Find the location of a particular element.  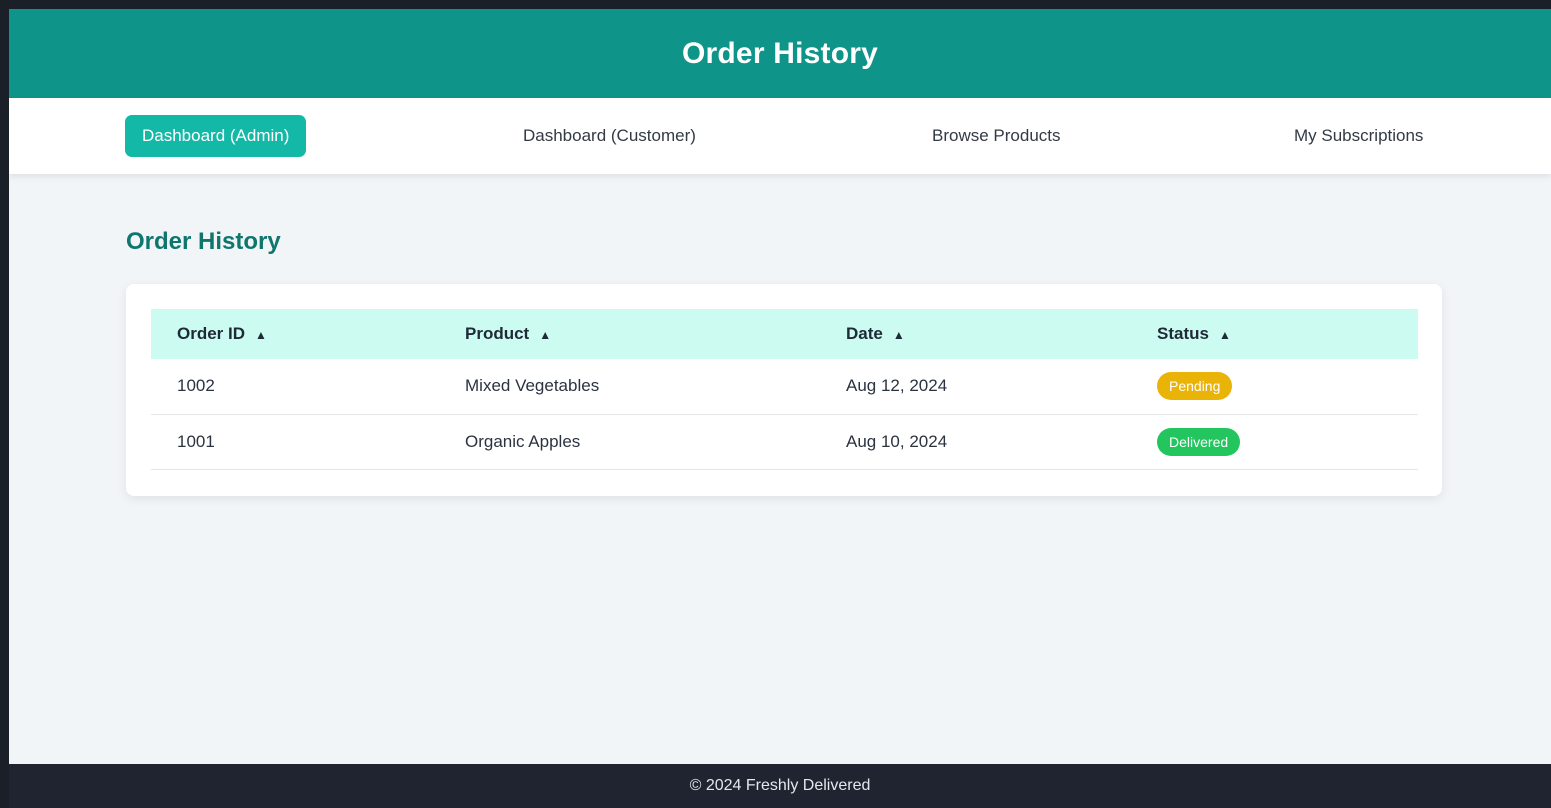

header-bar: Order History is located at coordinates (780, 53).